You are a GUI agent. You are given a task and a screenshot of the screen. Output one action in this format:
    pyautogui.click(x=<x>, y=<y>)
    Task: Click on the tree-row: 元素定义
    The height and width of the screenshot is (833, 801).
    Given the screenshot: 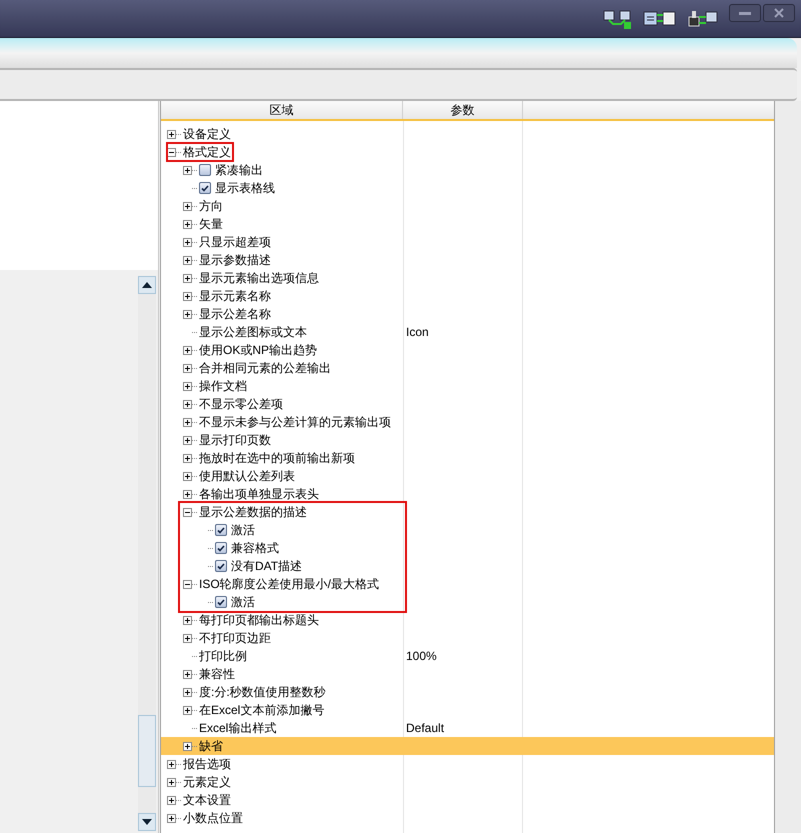 What is the action you would take?
    pyautogui.click(x=467, y=782)
    